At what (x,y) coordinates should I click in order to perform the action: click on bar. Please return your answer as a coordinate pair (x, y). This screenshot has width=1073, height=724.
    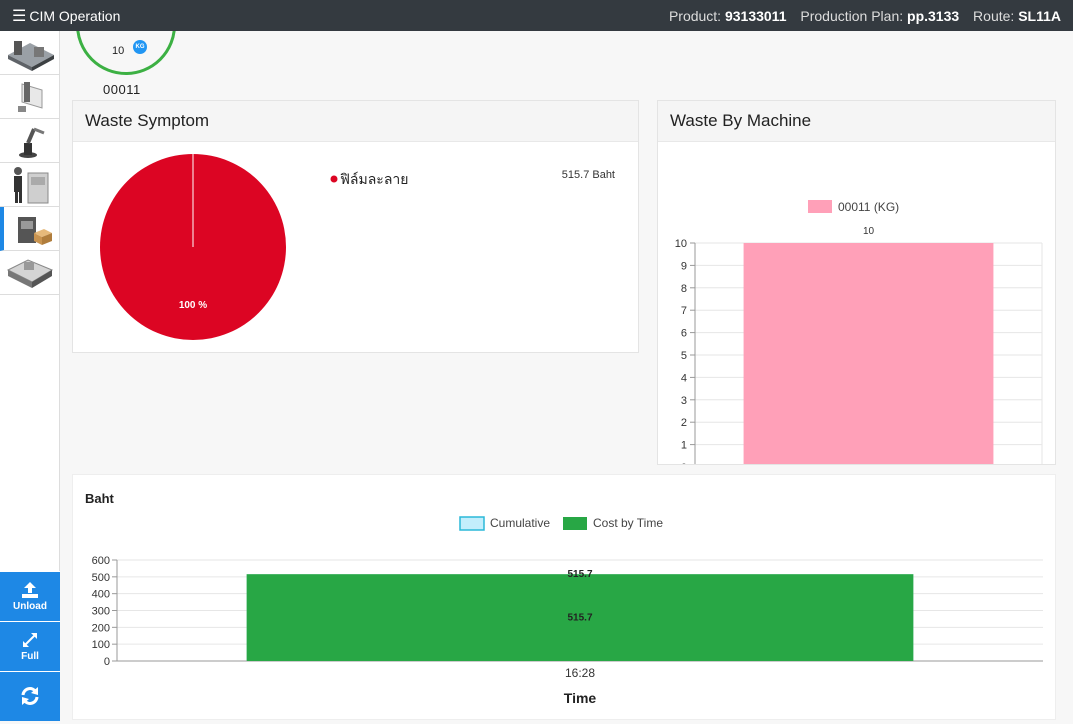
    Looking at the image, I should click on (868, 355).